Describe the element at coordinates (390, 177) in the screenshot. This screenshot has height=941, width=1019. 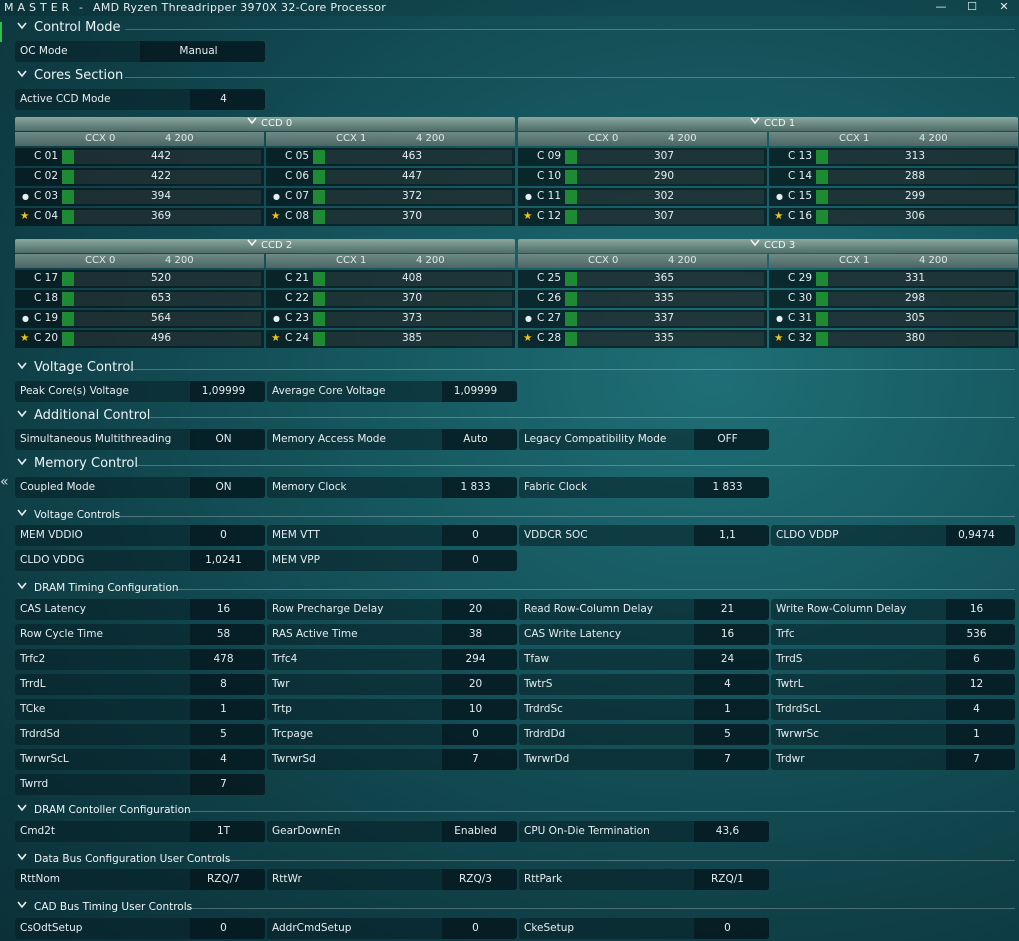
I see `core-row: C 06 447` at that location.